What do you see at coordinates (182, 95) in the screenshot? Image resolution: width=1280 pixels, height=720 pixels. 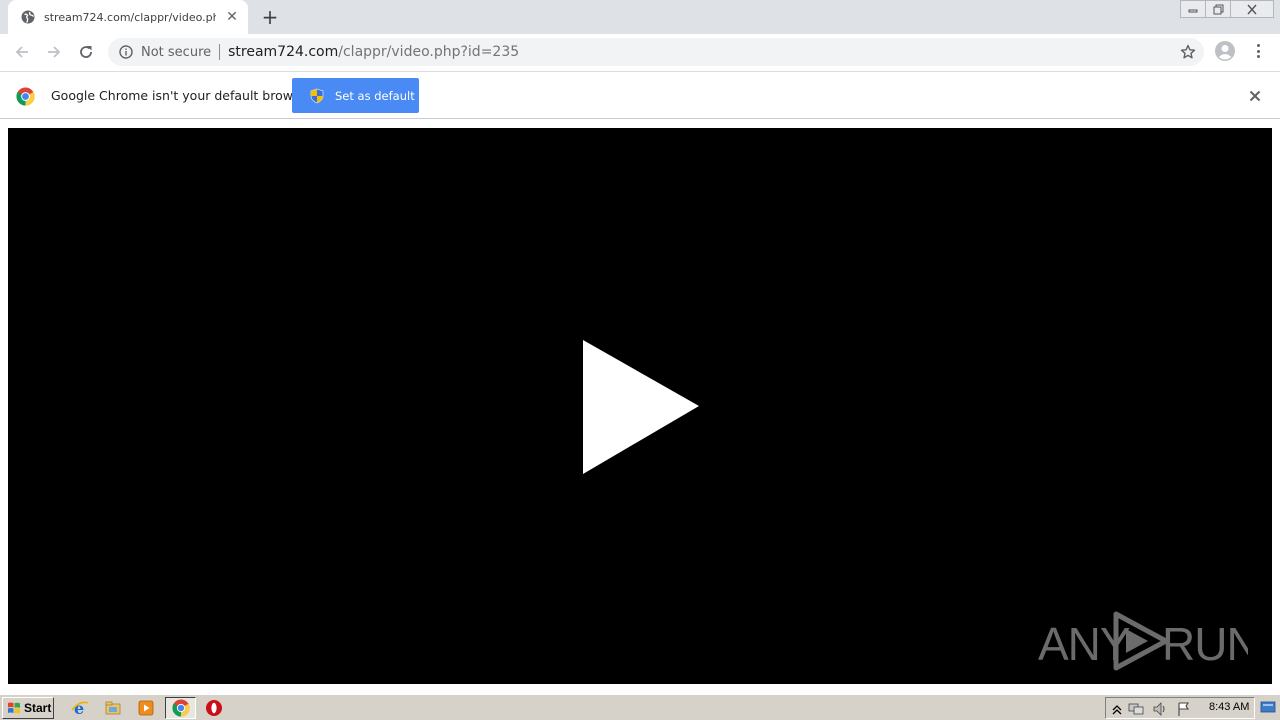 I see `infobar-message: Google Chrome isn't your default browser` at bounding box center [182, 95].